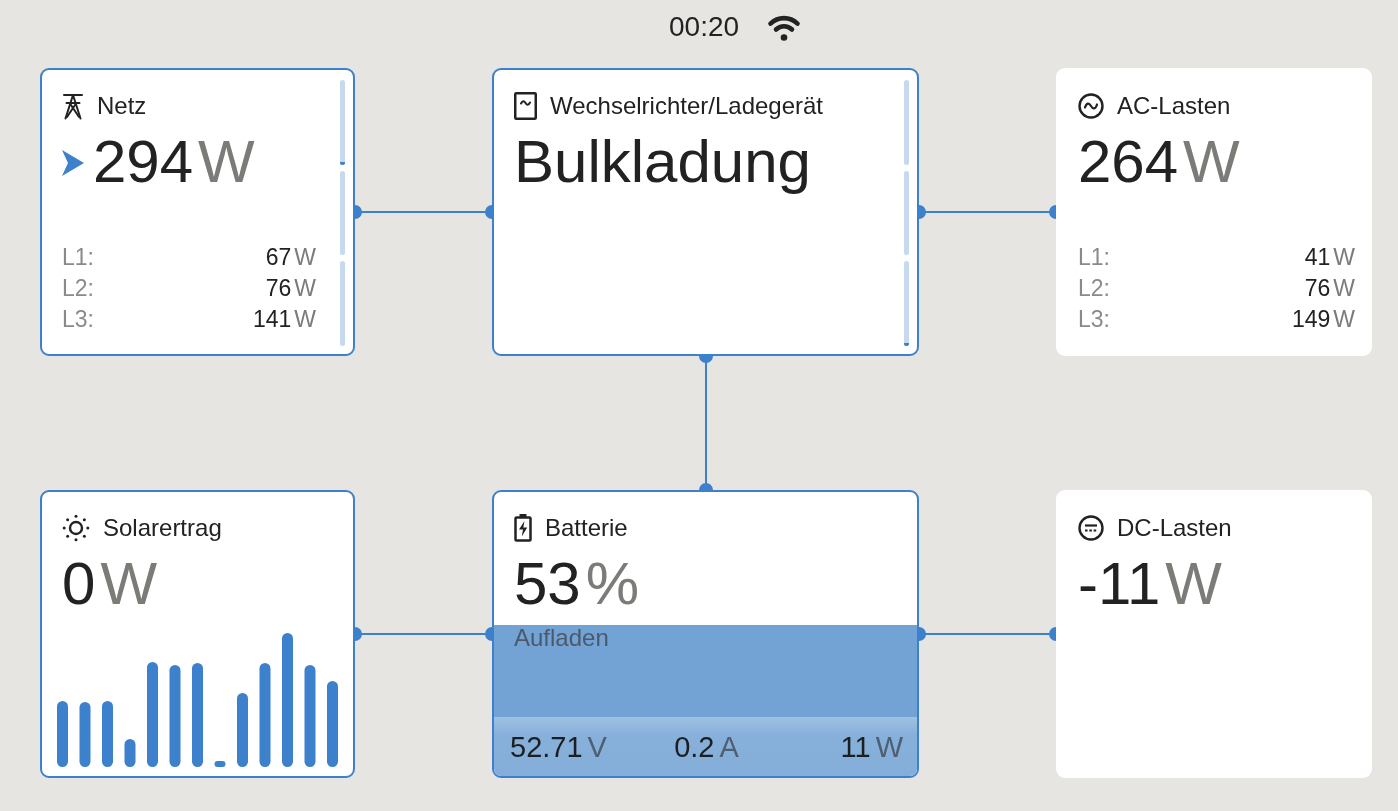  I want to click on card-title: AC-Lasten, so click(1174, 106).